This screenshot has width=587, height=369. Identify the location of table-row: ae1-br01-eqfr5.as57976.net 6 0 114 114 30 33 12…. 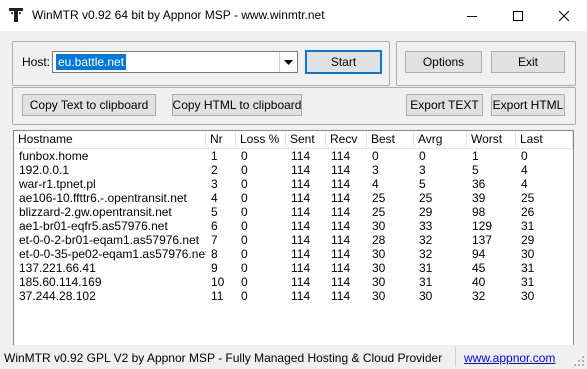
(293, 226).